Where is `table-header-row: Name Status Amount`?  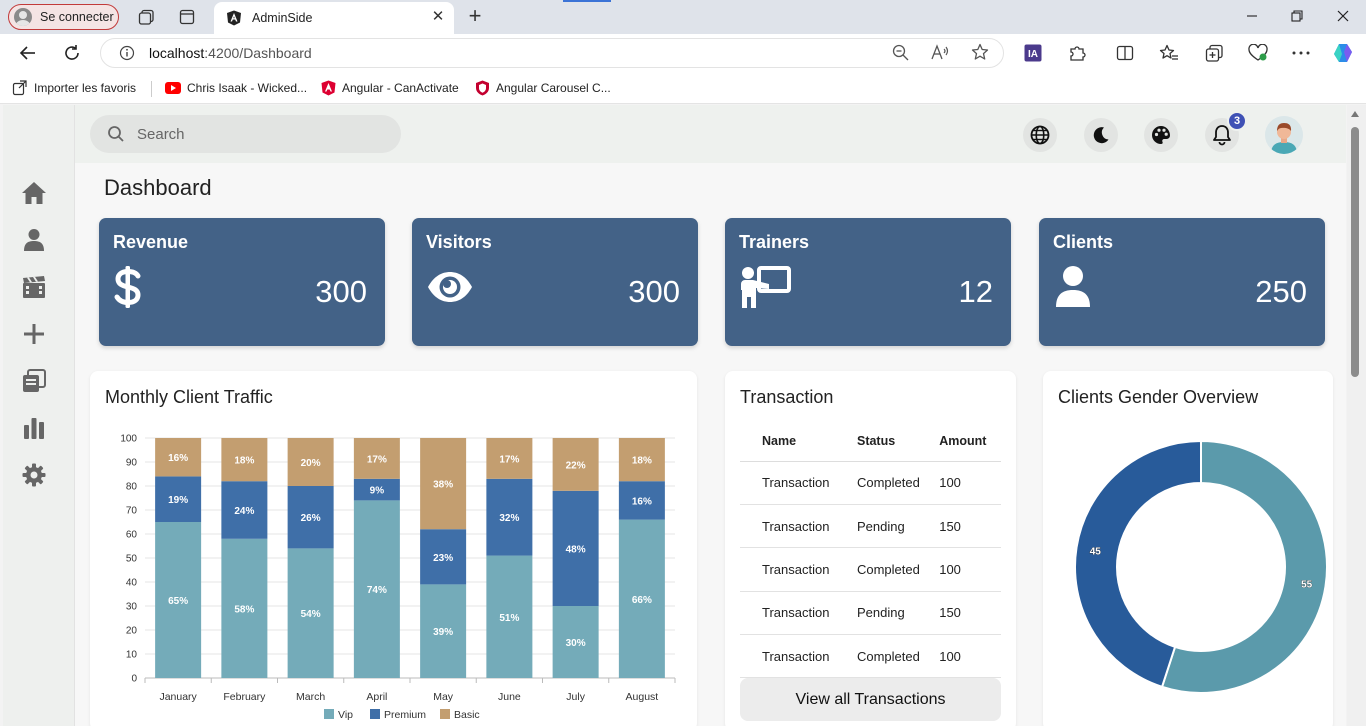
table-header-row: Name Status Amount is located at coordinates (870, 441).